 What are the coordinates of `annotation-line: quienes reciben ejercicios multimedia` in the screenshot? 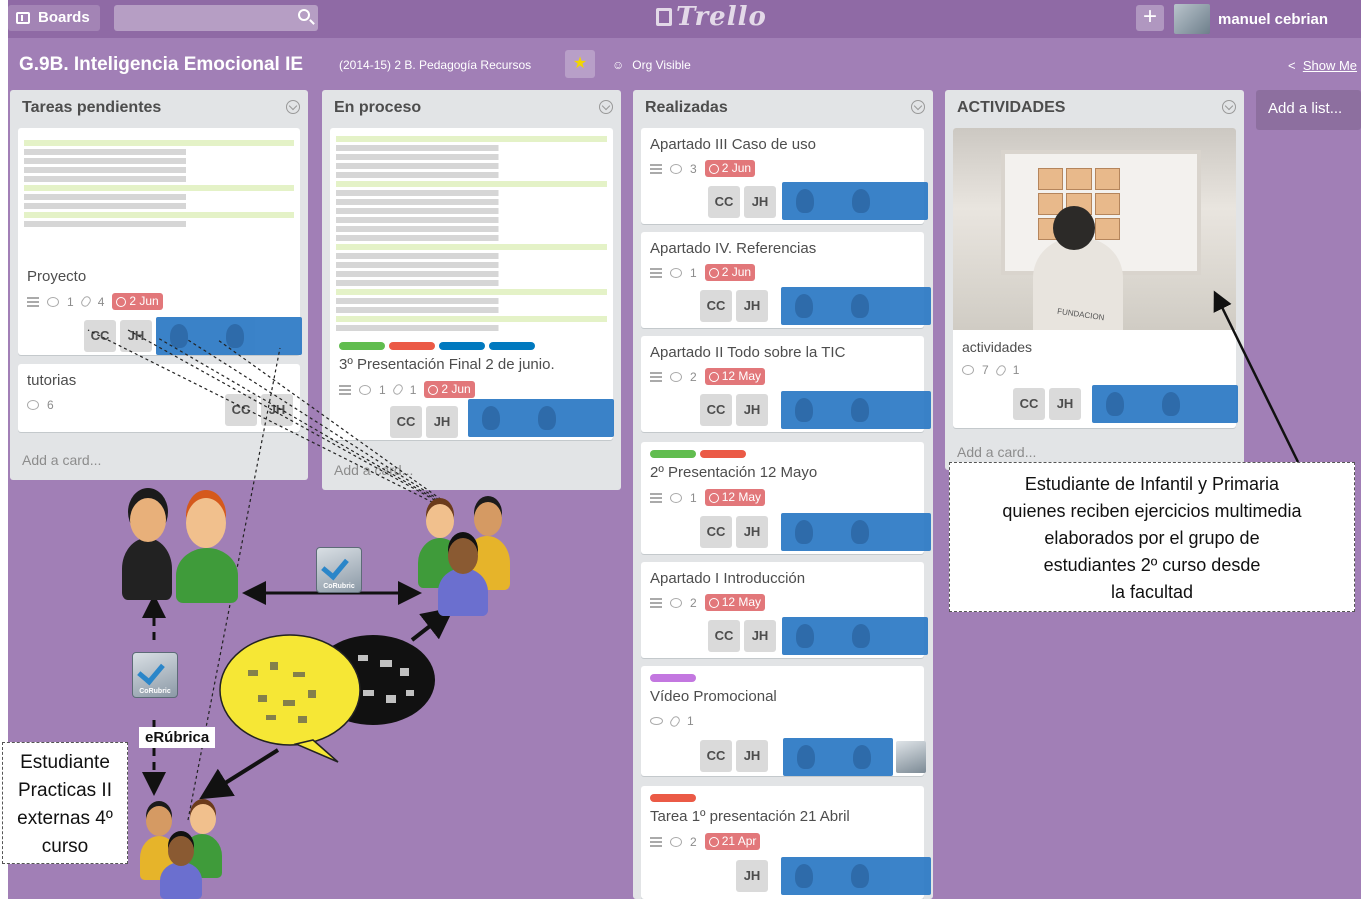 It's located at (1152, 511).